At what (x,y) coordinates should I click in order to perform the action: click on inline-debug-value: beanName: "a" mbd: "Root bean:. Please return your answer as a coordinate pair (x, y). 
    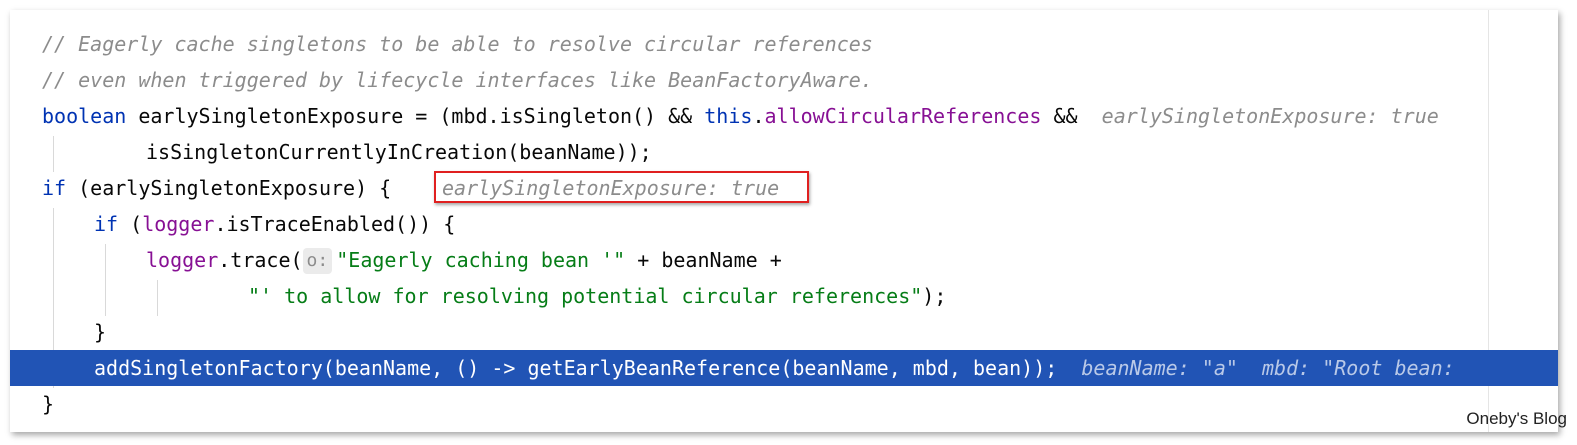
    Looking at the image, I should click on (1274, 368).